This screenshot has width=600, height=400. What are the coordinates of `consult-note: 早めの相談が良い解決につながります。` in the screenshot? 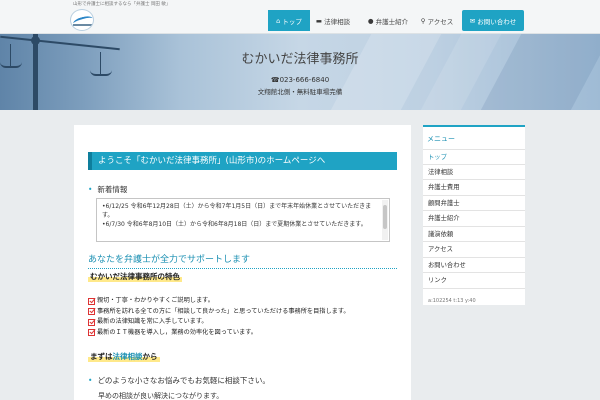 It's located at (161, 396).